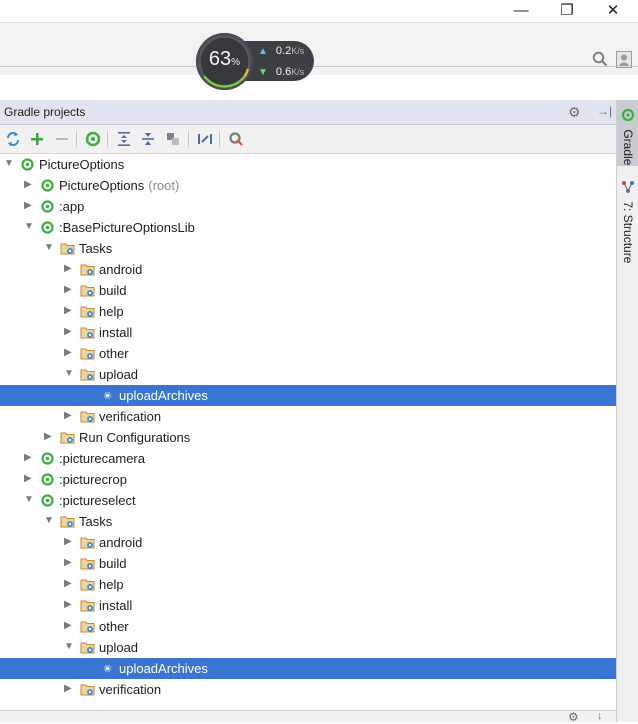  I want to click on tree-row: ▶ Run Configurations, so click(308, 437).